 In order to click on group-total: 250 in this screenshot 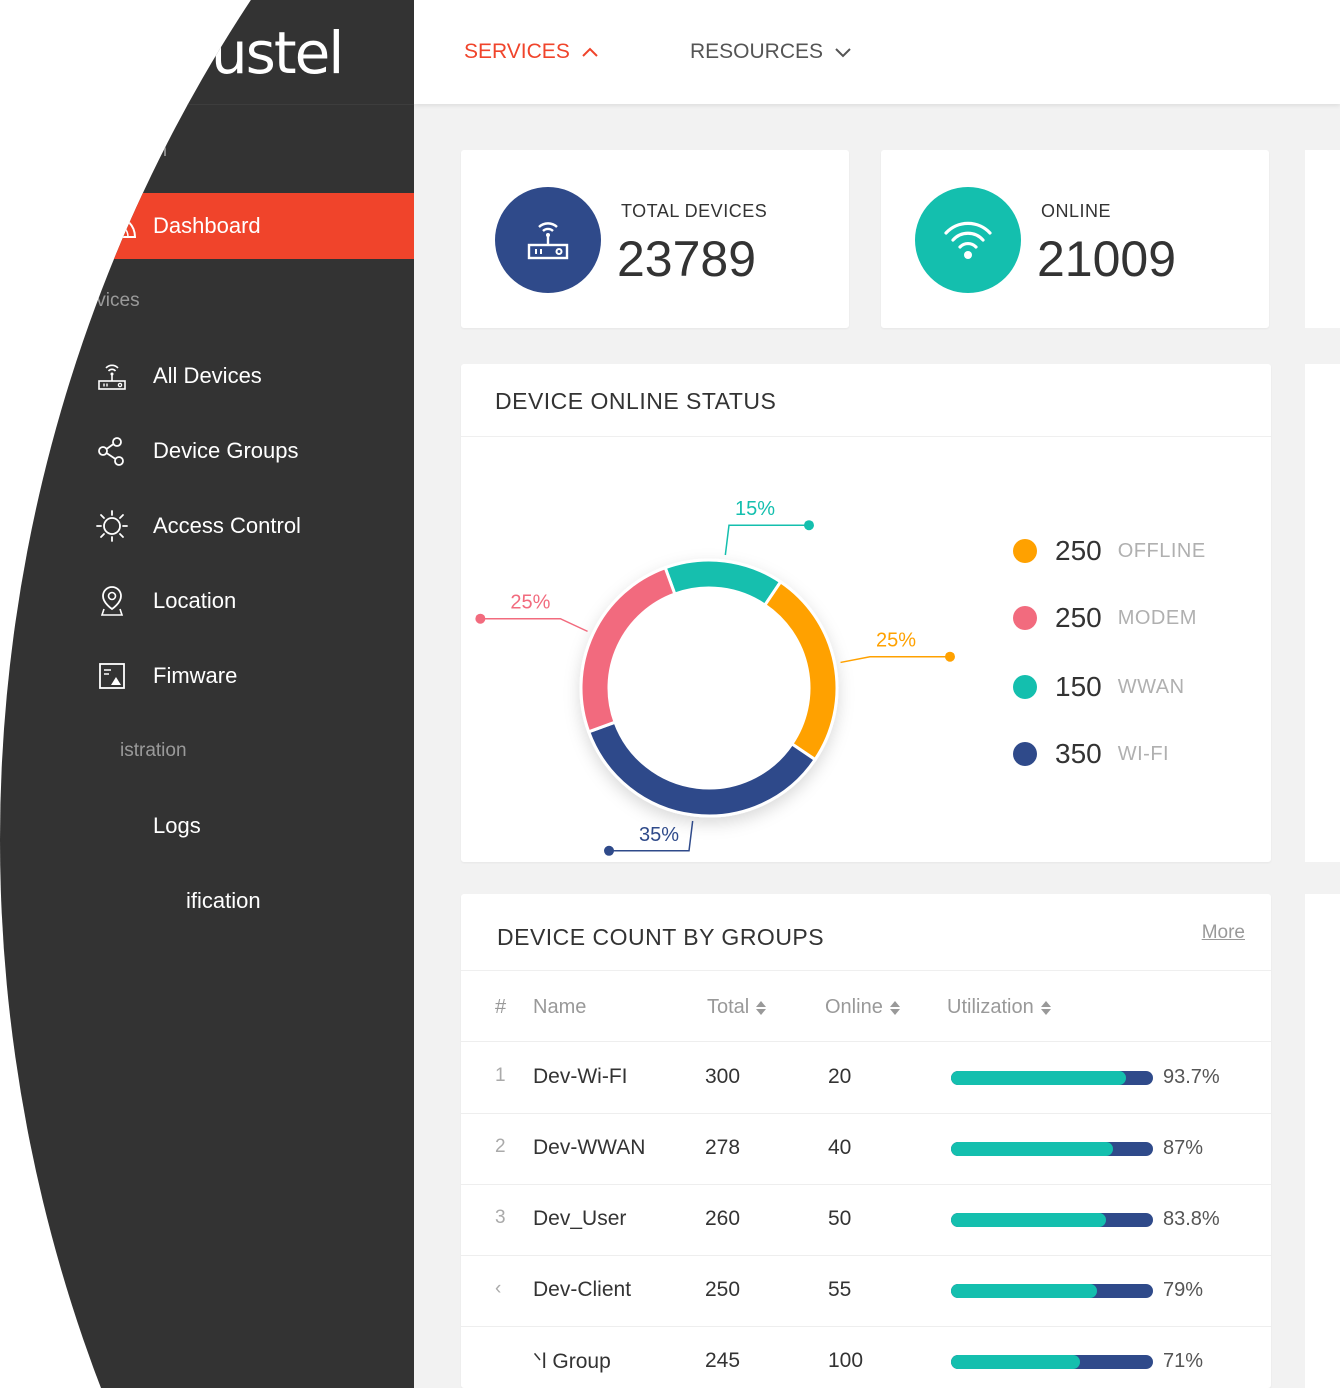, I will do `click(723, 1289)`.